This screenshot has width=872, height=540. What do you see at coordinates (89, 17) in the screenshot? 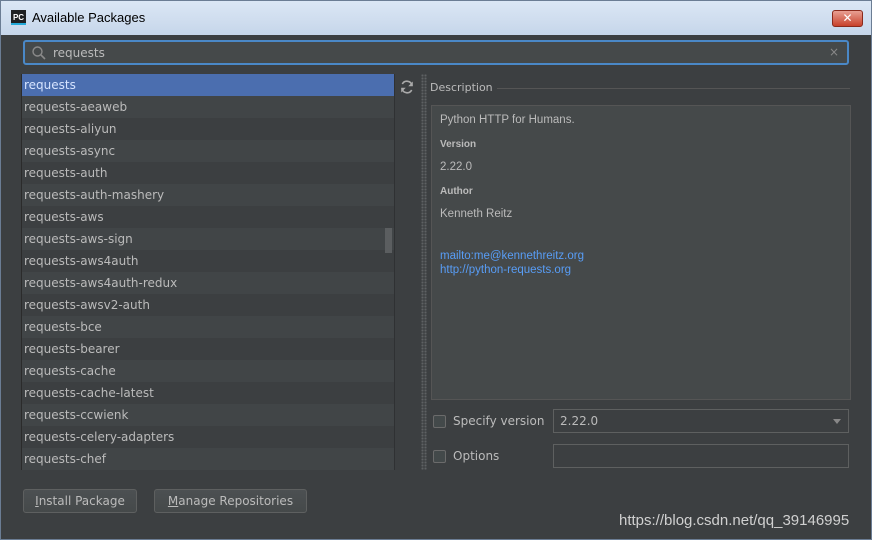
I see `window-title: Available Packages` at bounding box center [89, 17].